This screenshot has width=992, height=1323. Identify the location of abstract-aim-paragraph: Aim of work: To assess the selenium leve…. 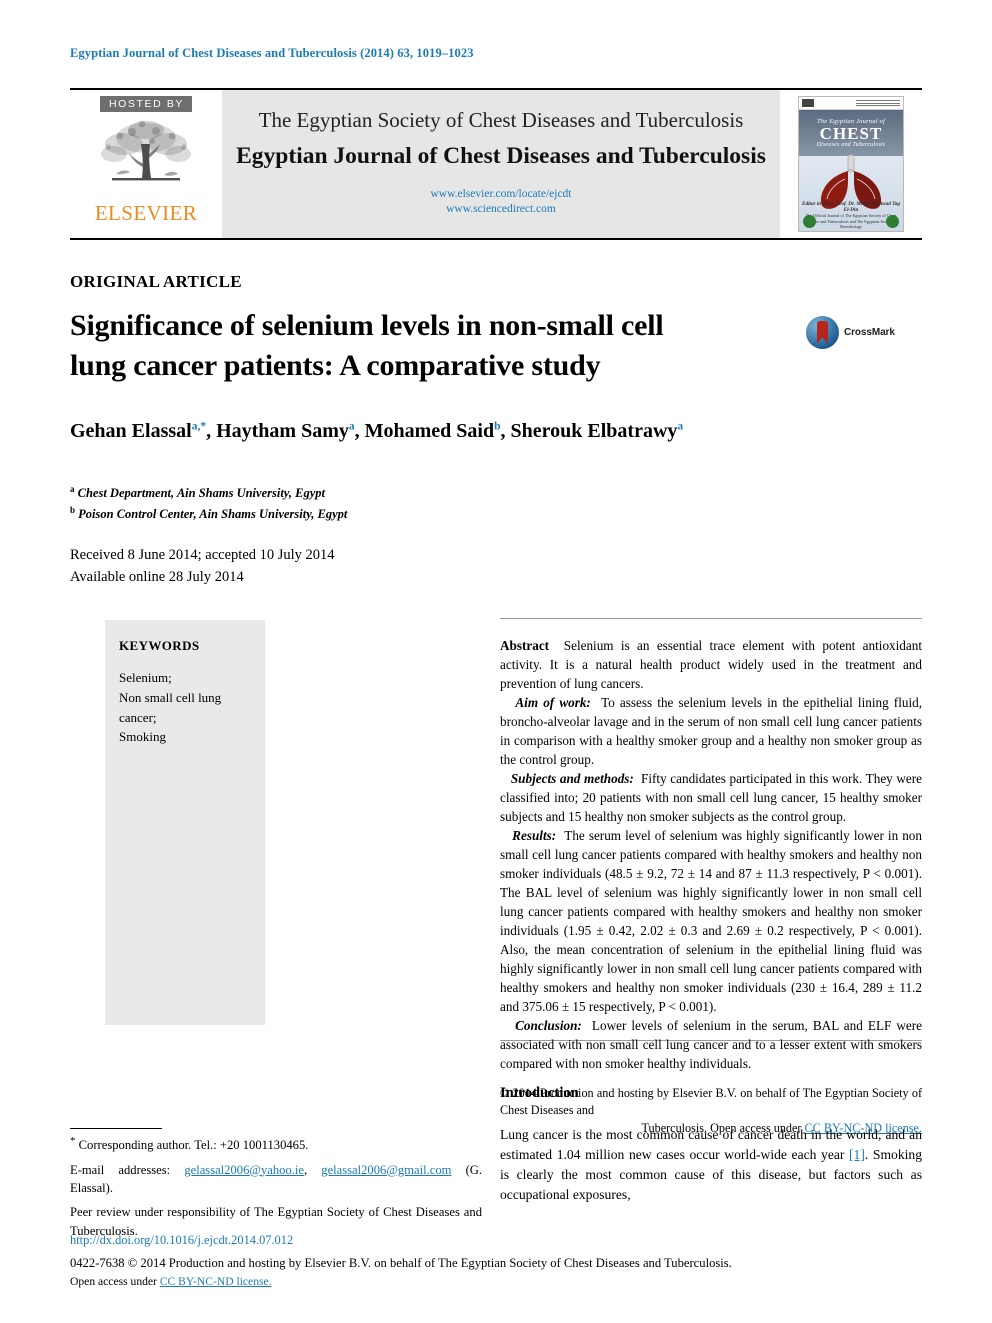
(711, 731).